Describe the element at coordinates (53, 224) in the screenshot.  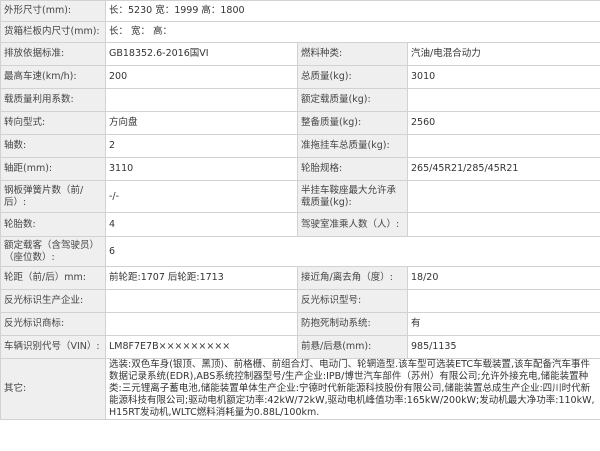
I see `spec-label: 轮胎数:` at that location.